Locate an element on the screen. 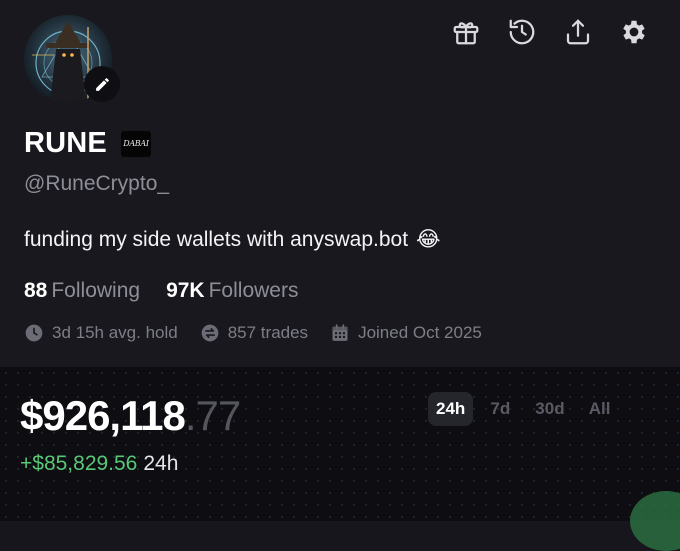 This screenshot has height=551, width=680. settings-icon is located at coordinates (634, 32).